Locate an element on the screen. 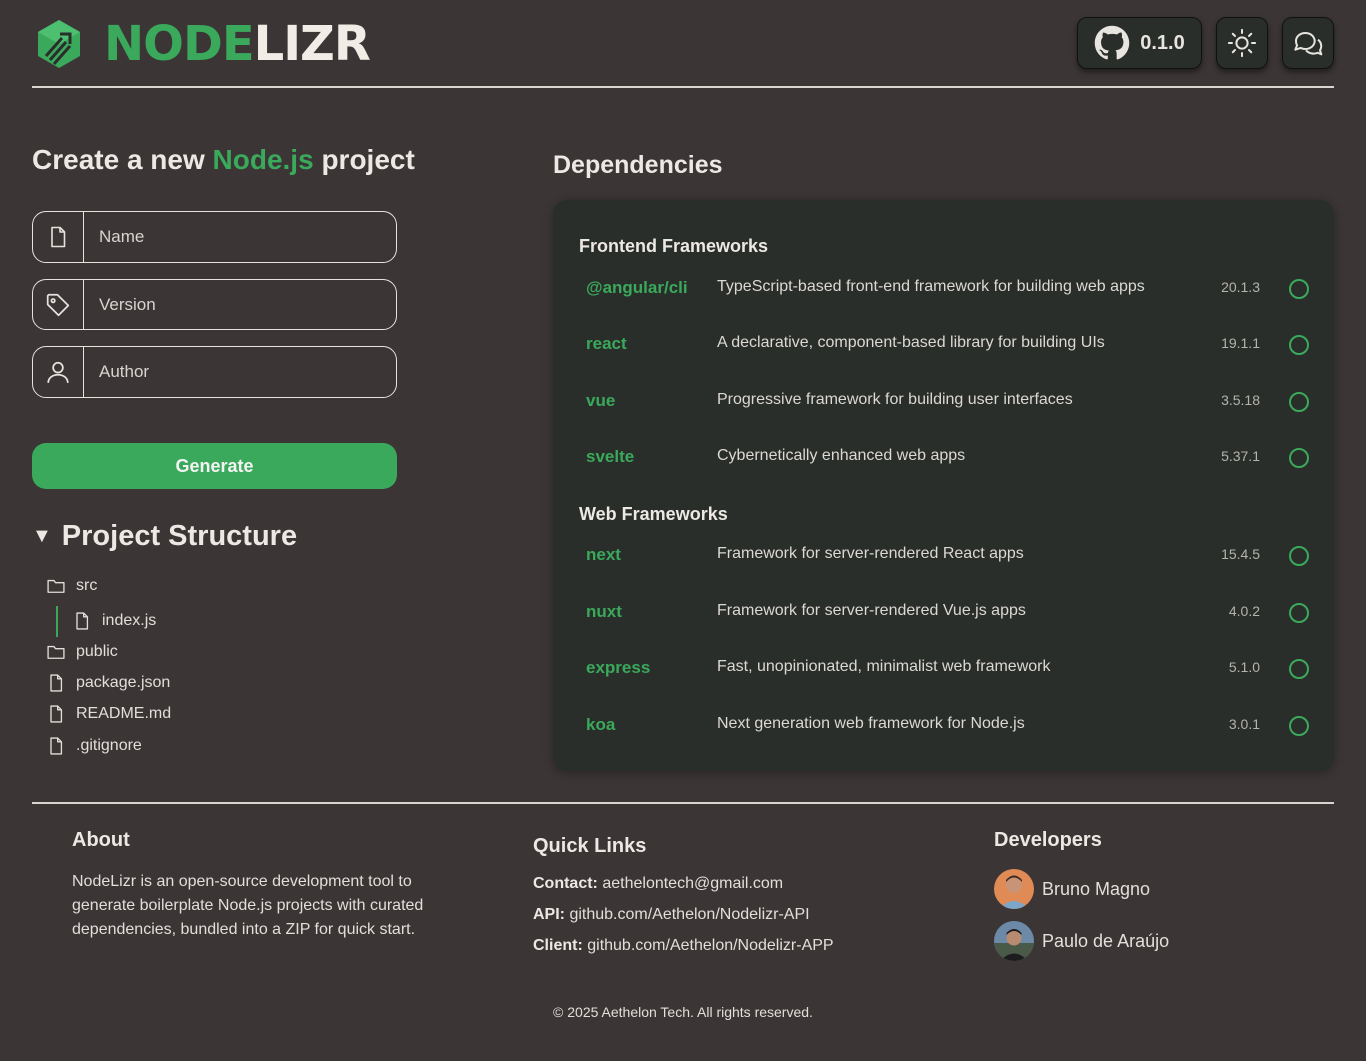  dependency-version: 5.37.1 is located at coordinates (1240, 456).